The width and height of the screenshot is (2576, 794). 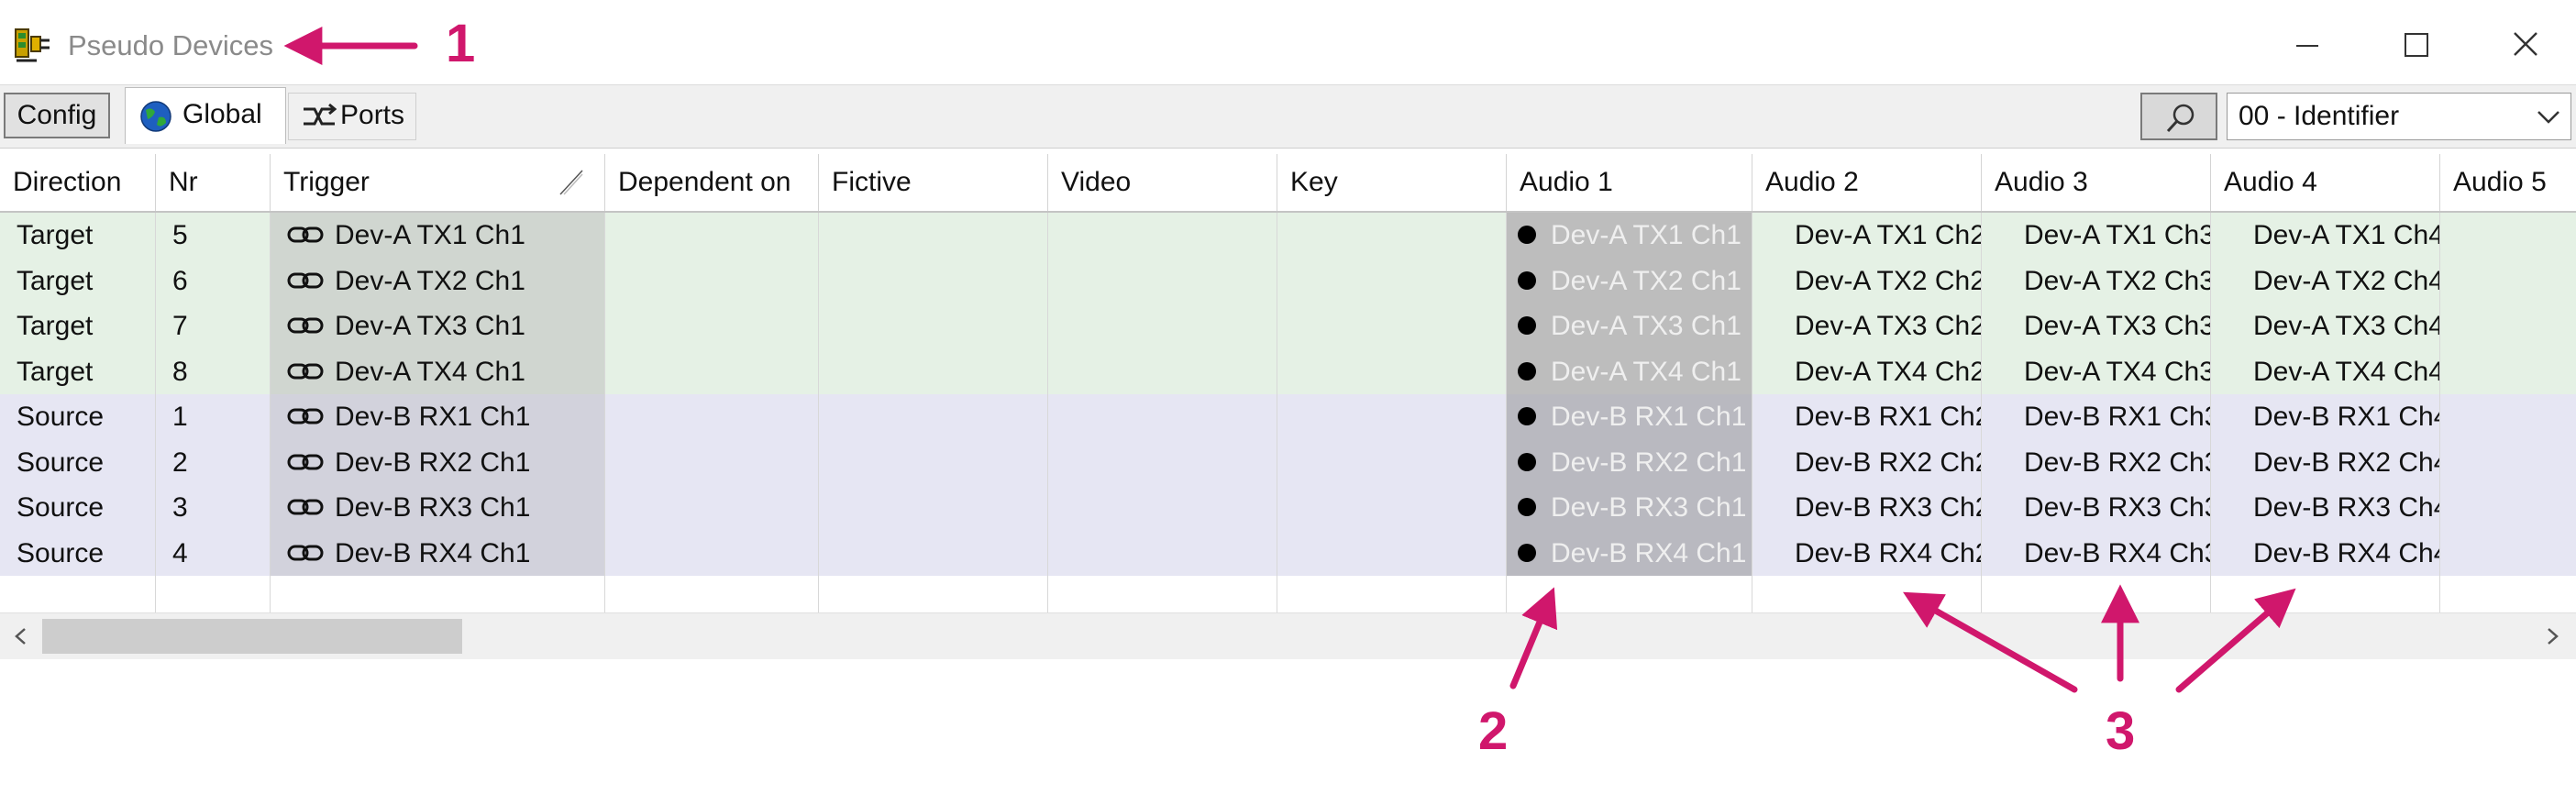 I want to click on audio-4-cell: Dev-B RX2 Ch4, so click(x=2325, y=462).